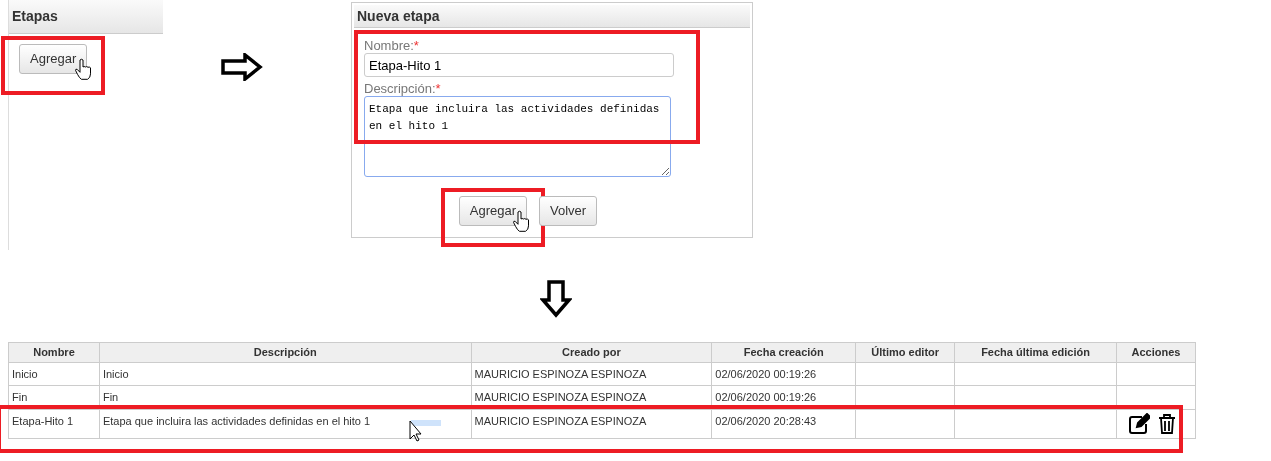 Image resolution: width=1271 pixels, height=461 pixels. I want to click on column-header: Creado por, so click(591, 352).